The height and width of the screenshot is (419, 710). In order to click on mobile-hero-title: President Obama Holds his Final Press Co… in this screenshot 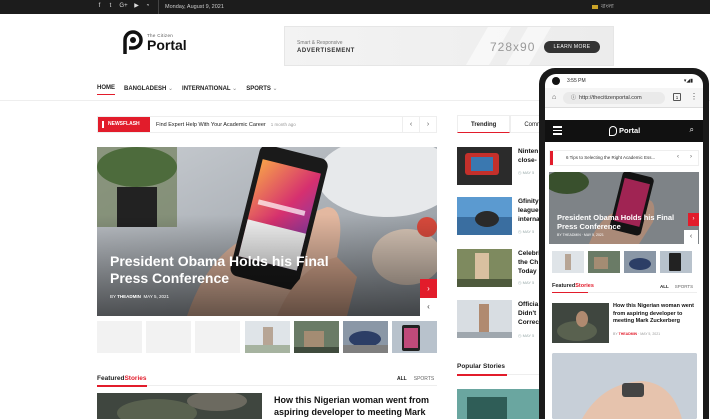, I will do `click(617, 222)`.